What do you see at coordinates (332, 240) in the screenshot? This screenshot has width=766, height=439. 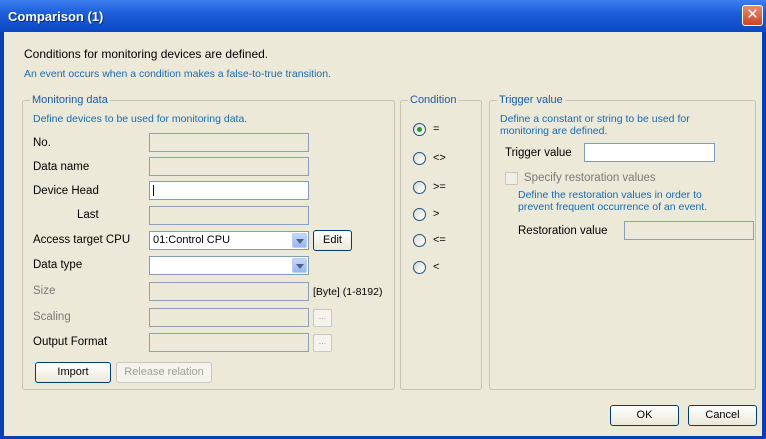 I see `edit-button: Edit` at bounding box center [332, 240].